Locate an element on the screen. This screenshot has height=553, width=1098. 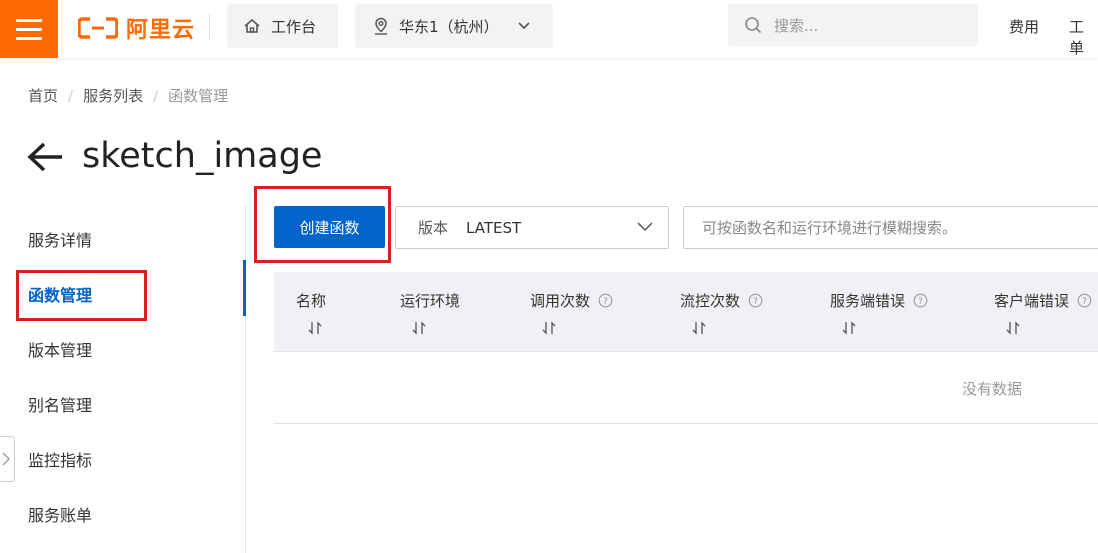
nav-billing-link: 费用 is located at coordinates (1024, 26).